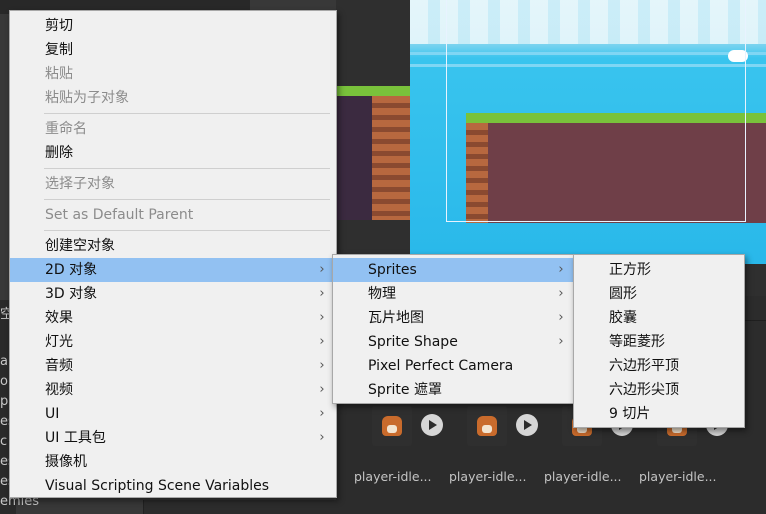 This screenshot has height=514, width=766. What do you see at coordinates (630, 414) in the screenshot?
I see `menu-item-label: 9 切片` at bounding box center [630, 414].